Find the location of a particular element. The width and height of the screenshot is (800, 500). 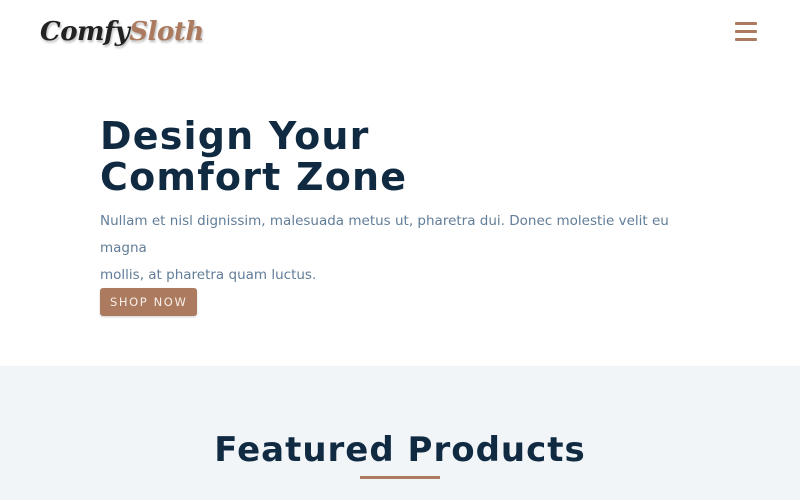

featured-products-title: Featured Products is located at coordinates (400, 450).